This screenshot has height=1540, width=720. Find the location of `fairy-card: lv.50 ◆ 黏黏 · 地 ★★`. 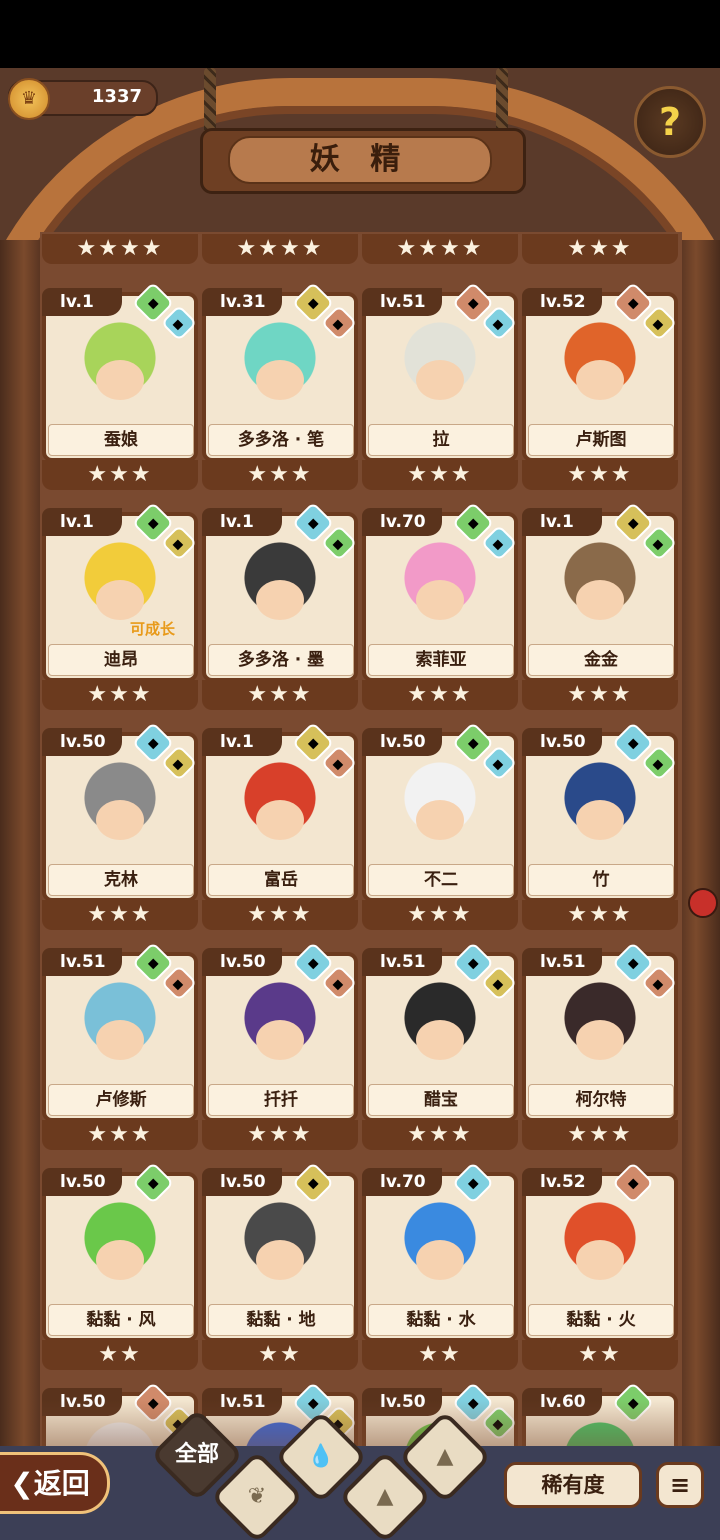

fairy-card: lv.50 ◆ 黏黏 · 地 ★★ is located at coordinates (280, 1265).